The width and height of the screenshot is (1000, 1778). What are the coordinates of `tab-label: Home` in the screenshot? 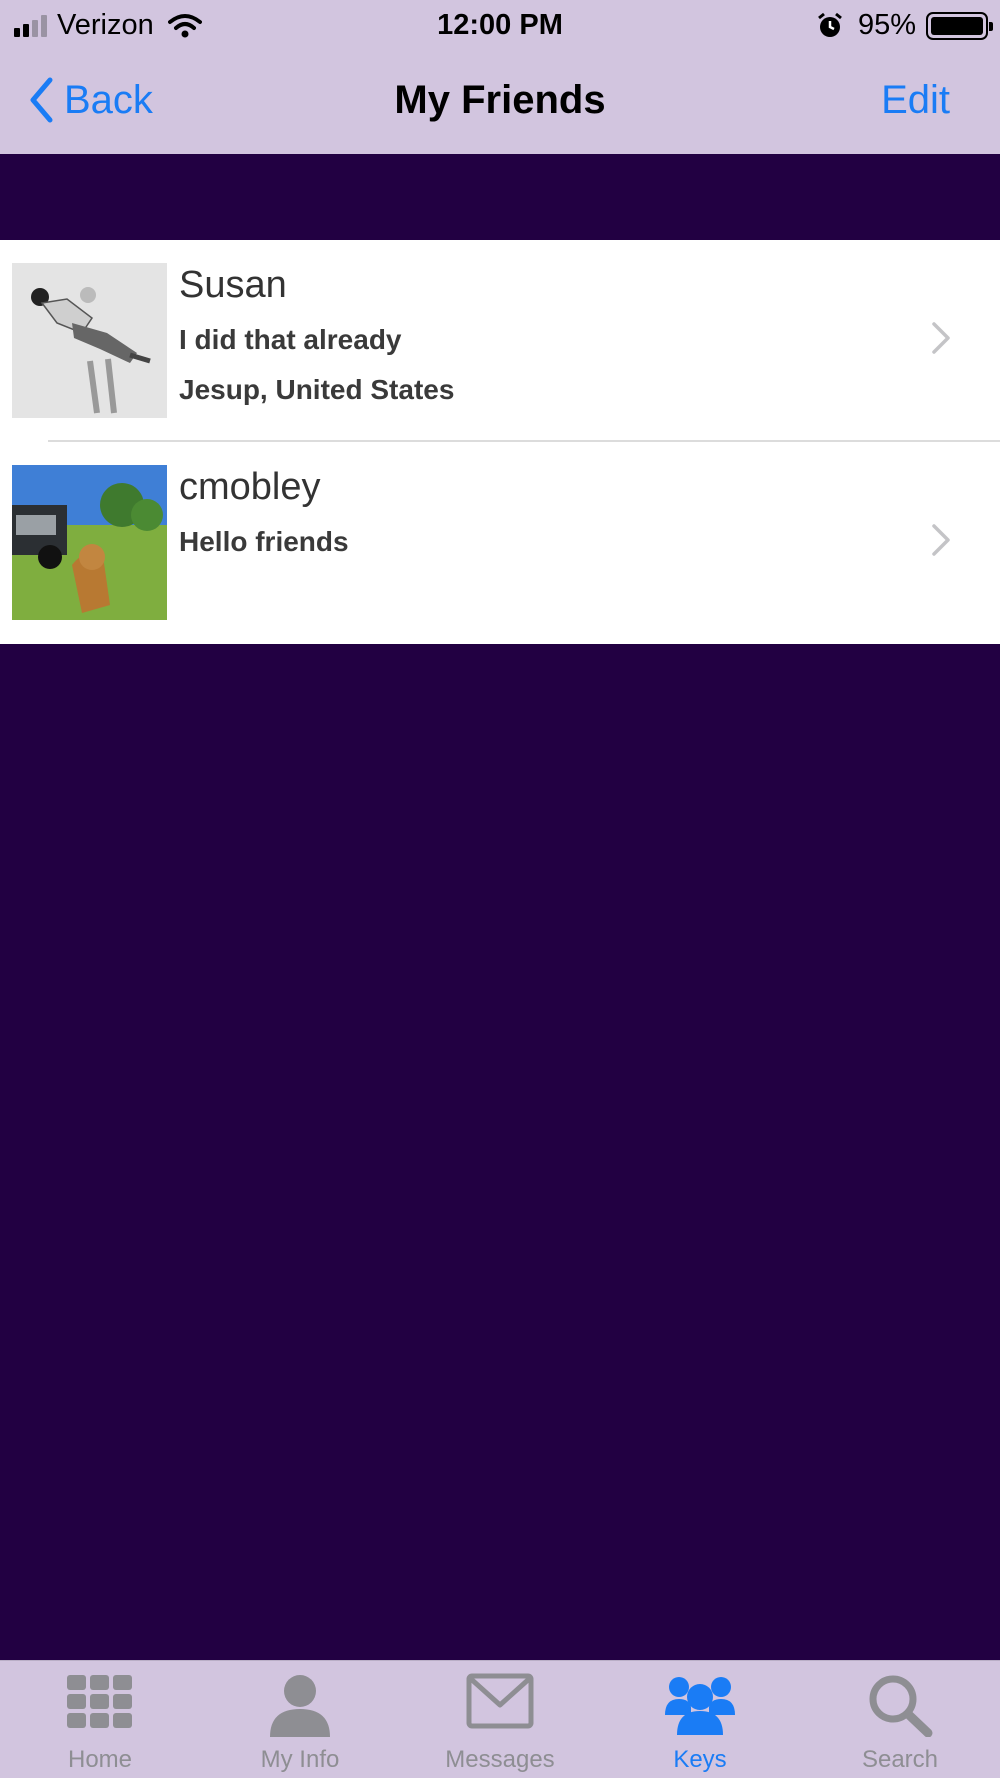 It's located at (100, 1759).